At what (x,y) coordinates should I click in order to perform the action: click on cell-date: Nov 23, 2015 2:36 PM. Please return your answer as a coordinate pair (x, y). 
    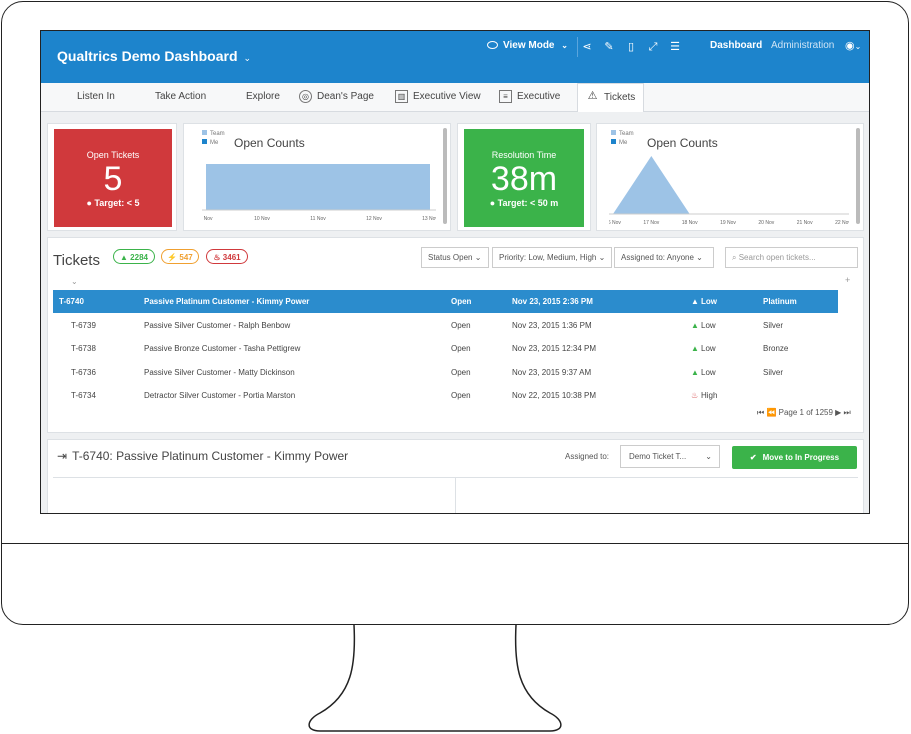
    Looking at the image, I should click on (552, 301).